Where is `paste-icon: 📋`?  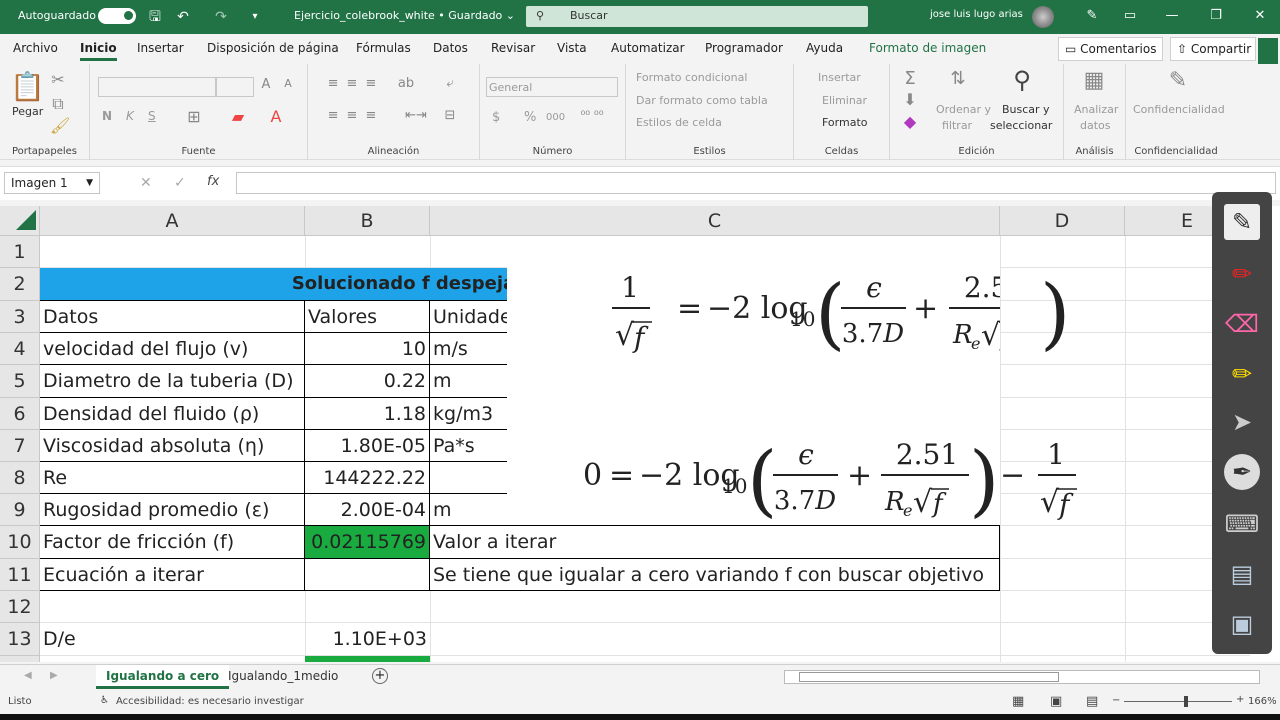
paste-icon: 📋 is located at coordinates (27, 86).